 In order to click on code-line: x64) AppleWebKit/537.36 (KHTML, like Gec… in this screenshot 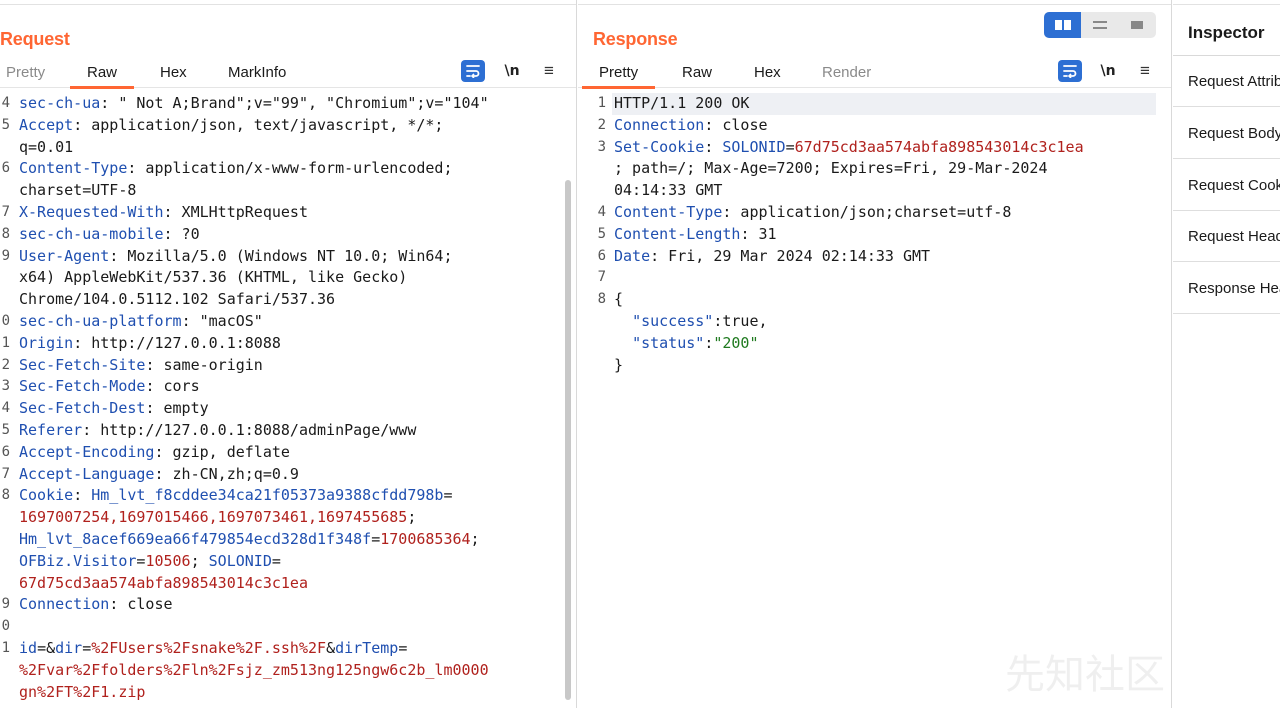, I will do `click(213, 278)`.